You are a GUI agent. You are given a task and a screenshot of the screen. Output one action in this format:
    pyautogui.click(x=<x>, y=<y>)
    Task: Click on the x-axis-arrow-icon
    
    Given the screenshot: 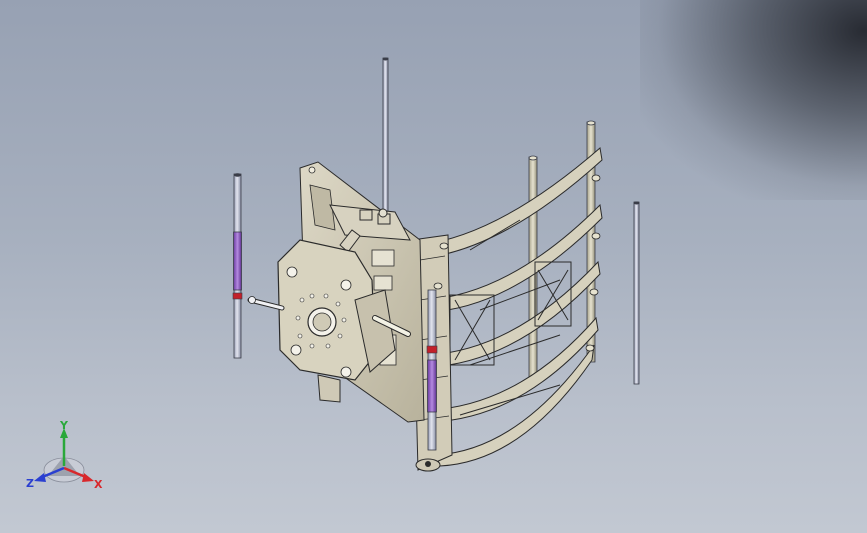 What is the action you would take?
    pyautogui.click(x=88, y=477)
    